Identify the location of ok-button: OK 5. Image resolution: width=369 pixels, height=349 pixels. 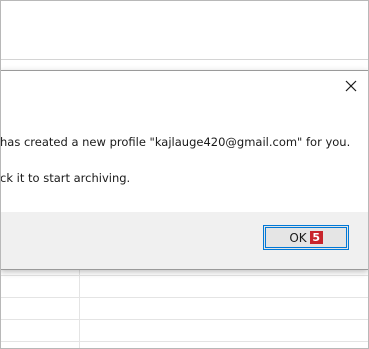
(306, 237).